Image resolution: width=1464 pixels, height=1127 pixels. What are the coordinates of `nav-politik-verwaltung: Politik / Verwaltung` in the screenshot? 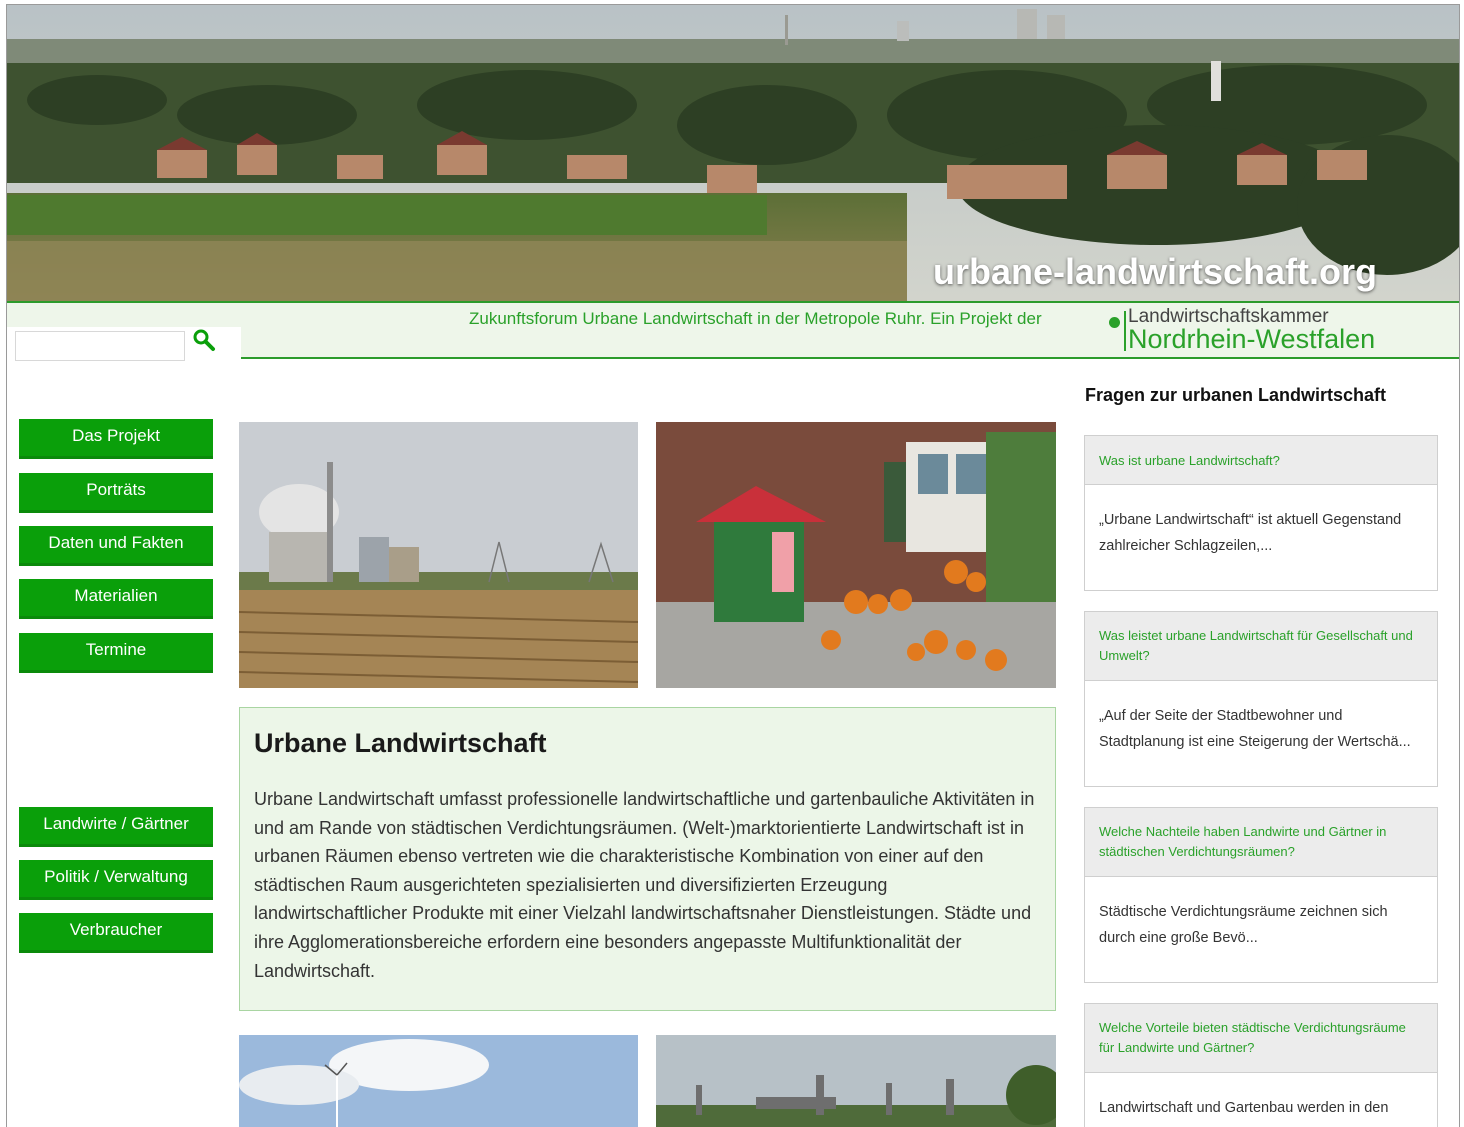 It's located at (116, 880).